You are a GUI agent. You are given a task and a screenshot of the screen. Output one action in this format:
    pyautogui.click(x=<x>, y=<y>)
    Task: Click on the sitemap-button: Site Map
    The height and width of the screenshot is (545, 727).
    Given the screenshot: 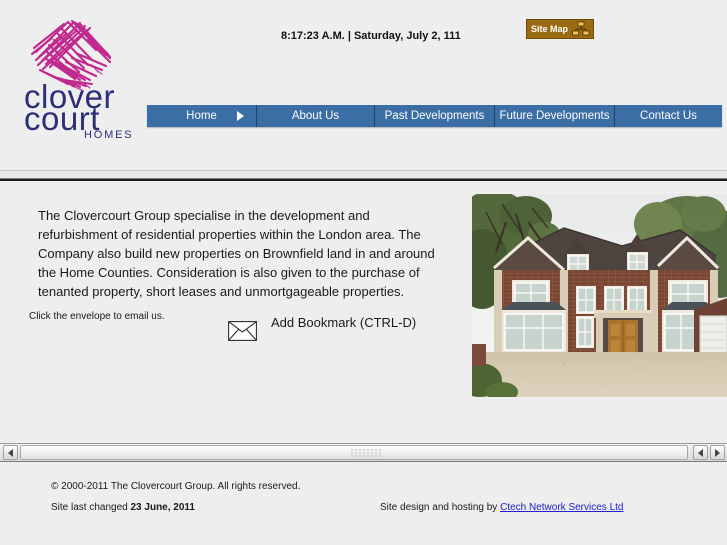 What is the action you would take?
    pyautogui.click(x=560, y=29)
    